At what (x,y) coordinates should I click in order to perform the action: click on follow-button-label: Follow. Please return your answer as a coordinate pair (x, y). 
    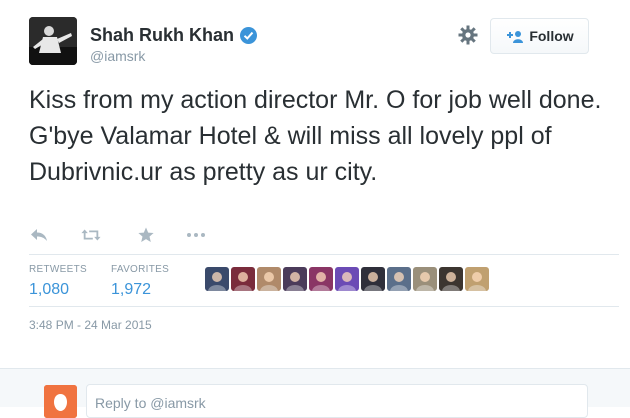
    Looking at the image, I should click on (551, 36).